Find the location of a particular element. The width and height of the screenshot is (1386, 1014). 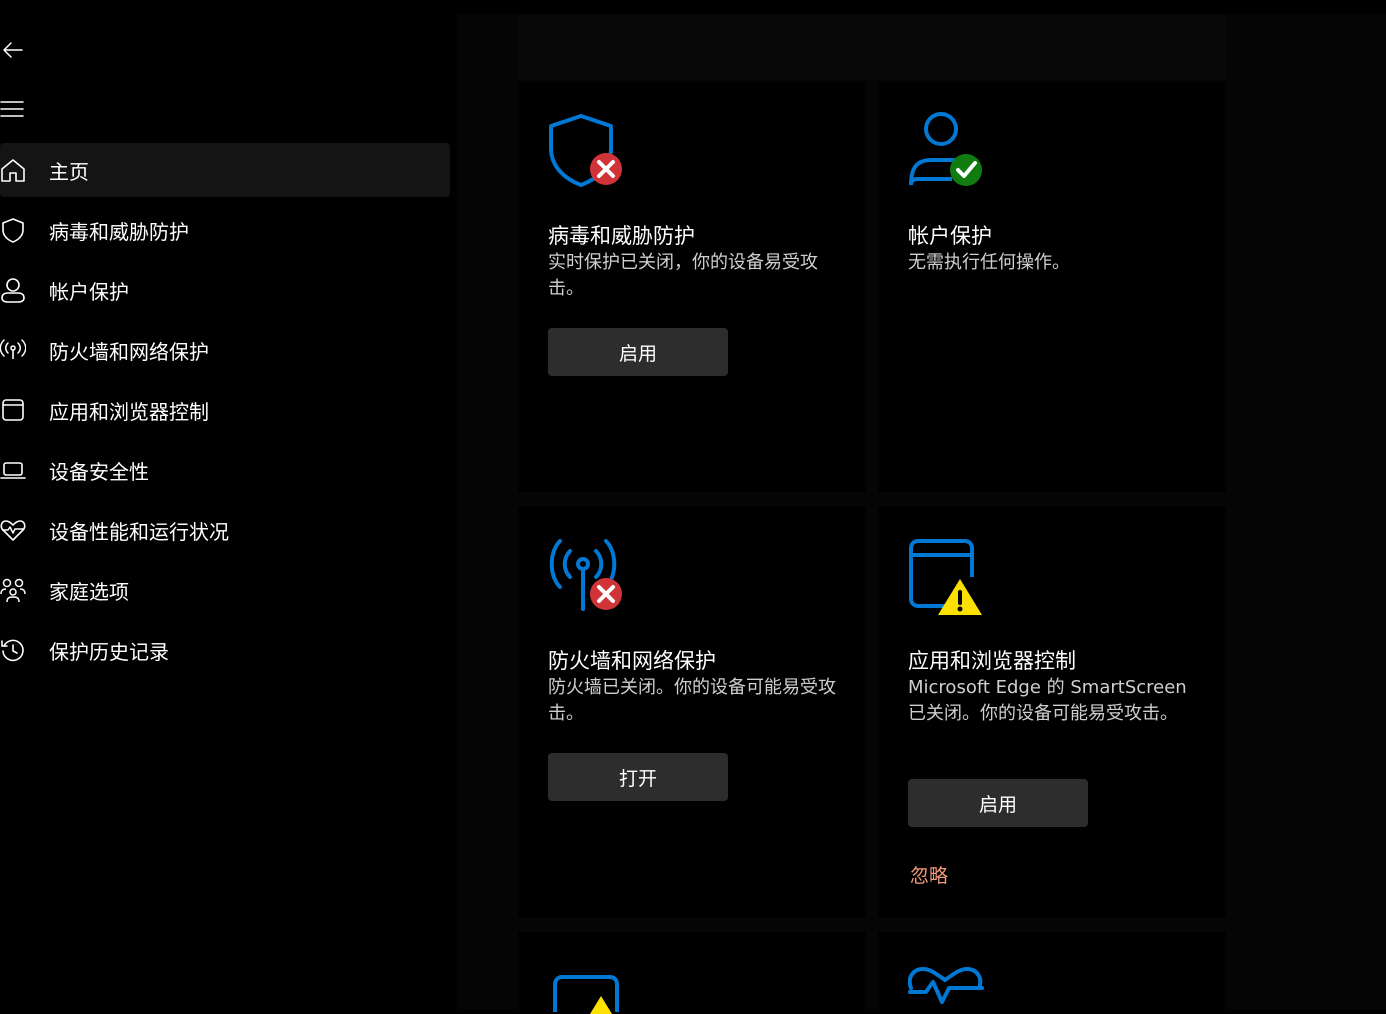

back-button is located at coordinates (14, 50).